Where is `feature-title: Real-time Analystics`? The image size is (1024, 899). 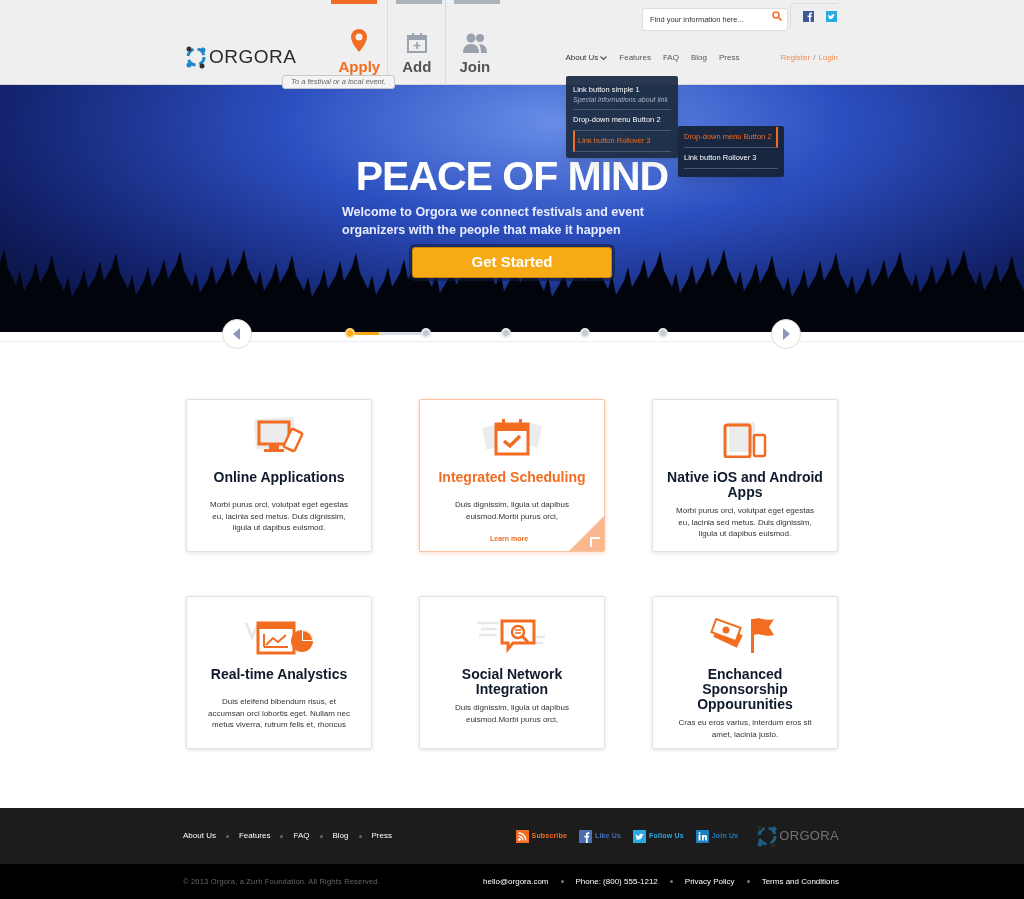 feature-title: Real-time Analystics is located at coordinates (279, 674).